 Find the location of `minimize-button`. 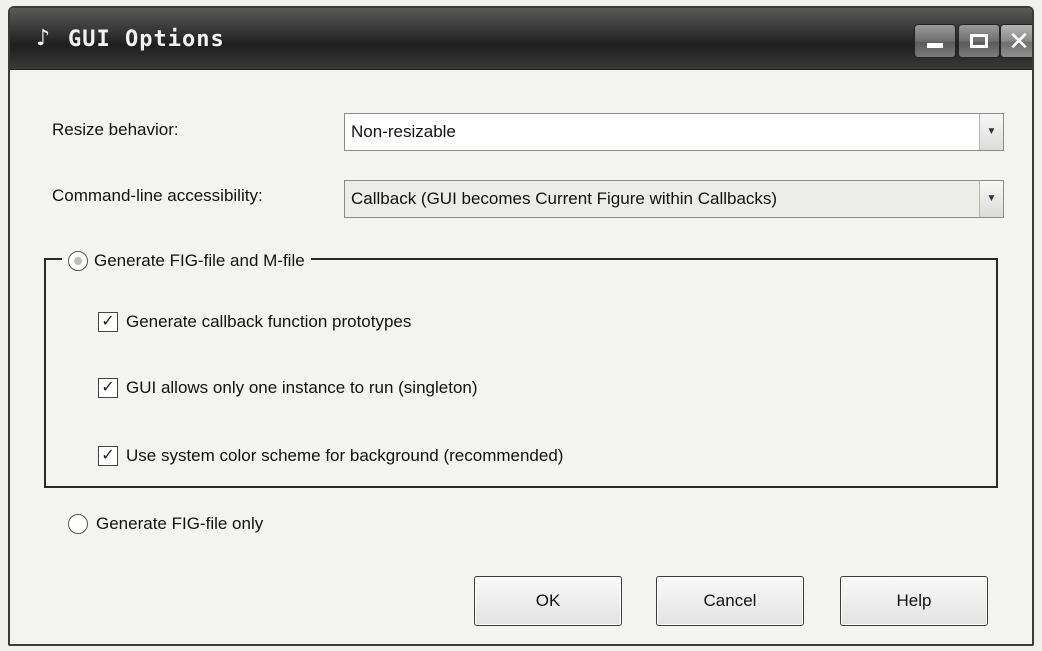

minimize-button is located at coordinates (935, 41).